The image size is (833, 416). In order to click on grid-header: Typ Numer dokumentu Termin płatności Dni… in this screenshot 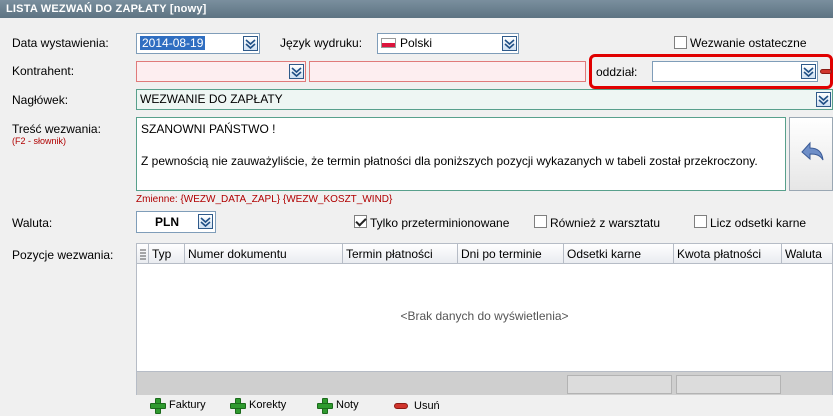, I will do `click(484, 254)`.